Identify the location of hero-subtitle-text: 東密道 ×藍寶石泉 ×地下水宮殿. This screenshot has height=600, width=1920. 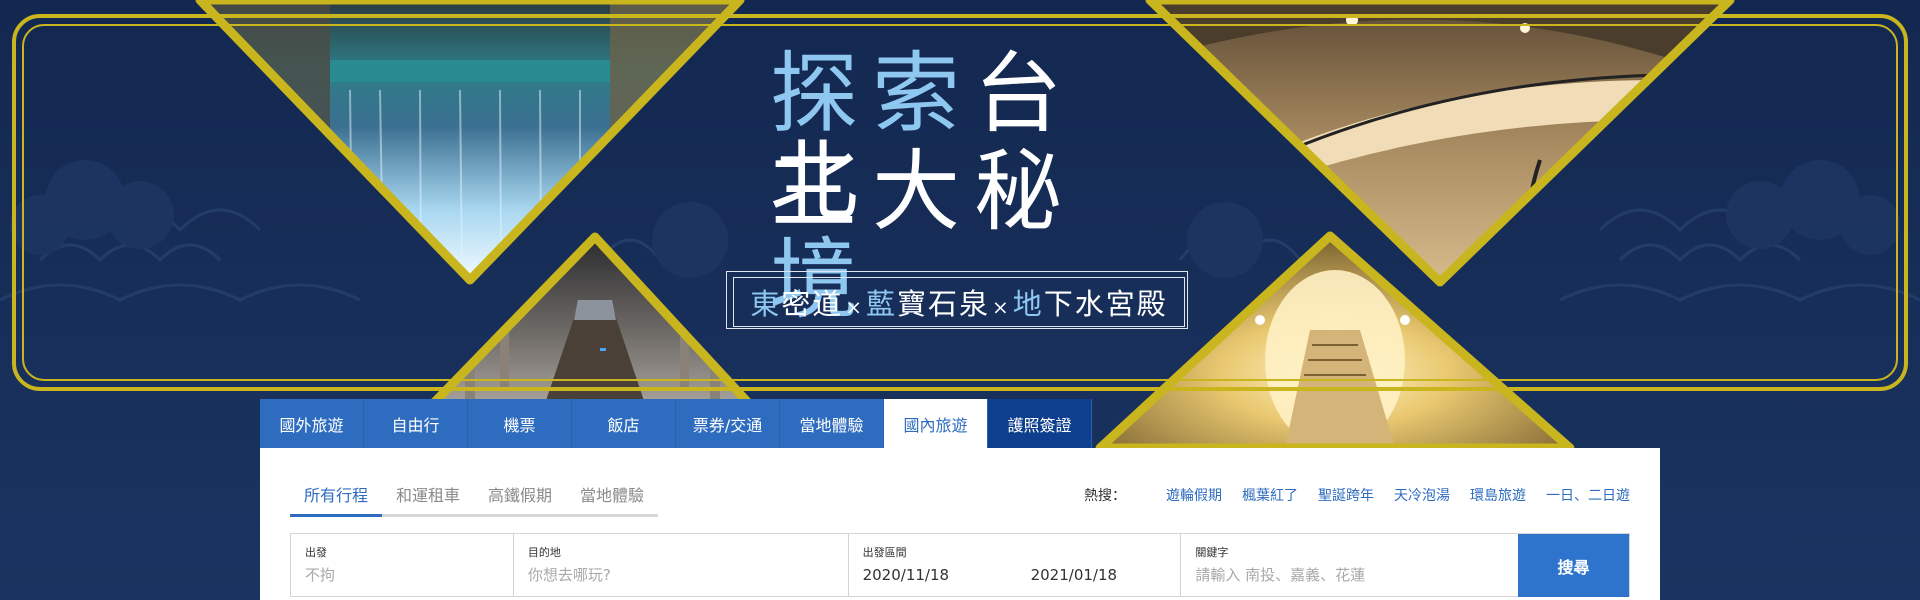
(959, 302).